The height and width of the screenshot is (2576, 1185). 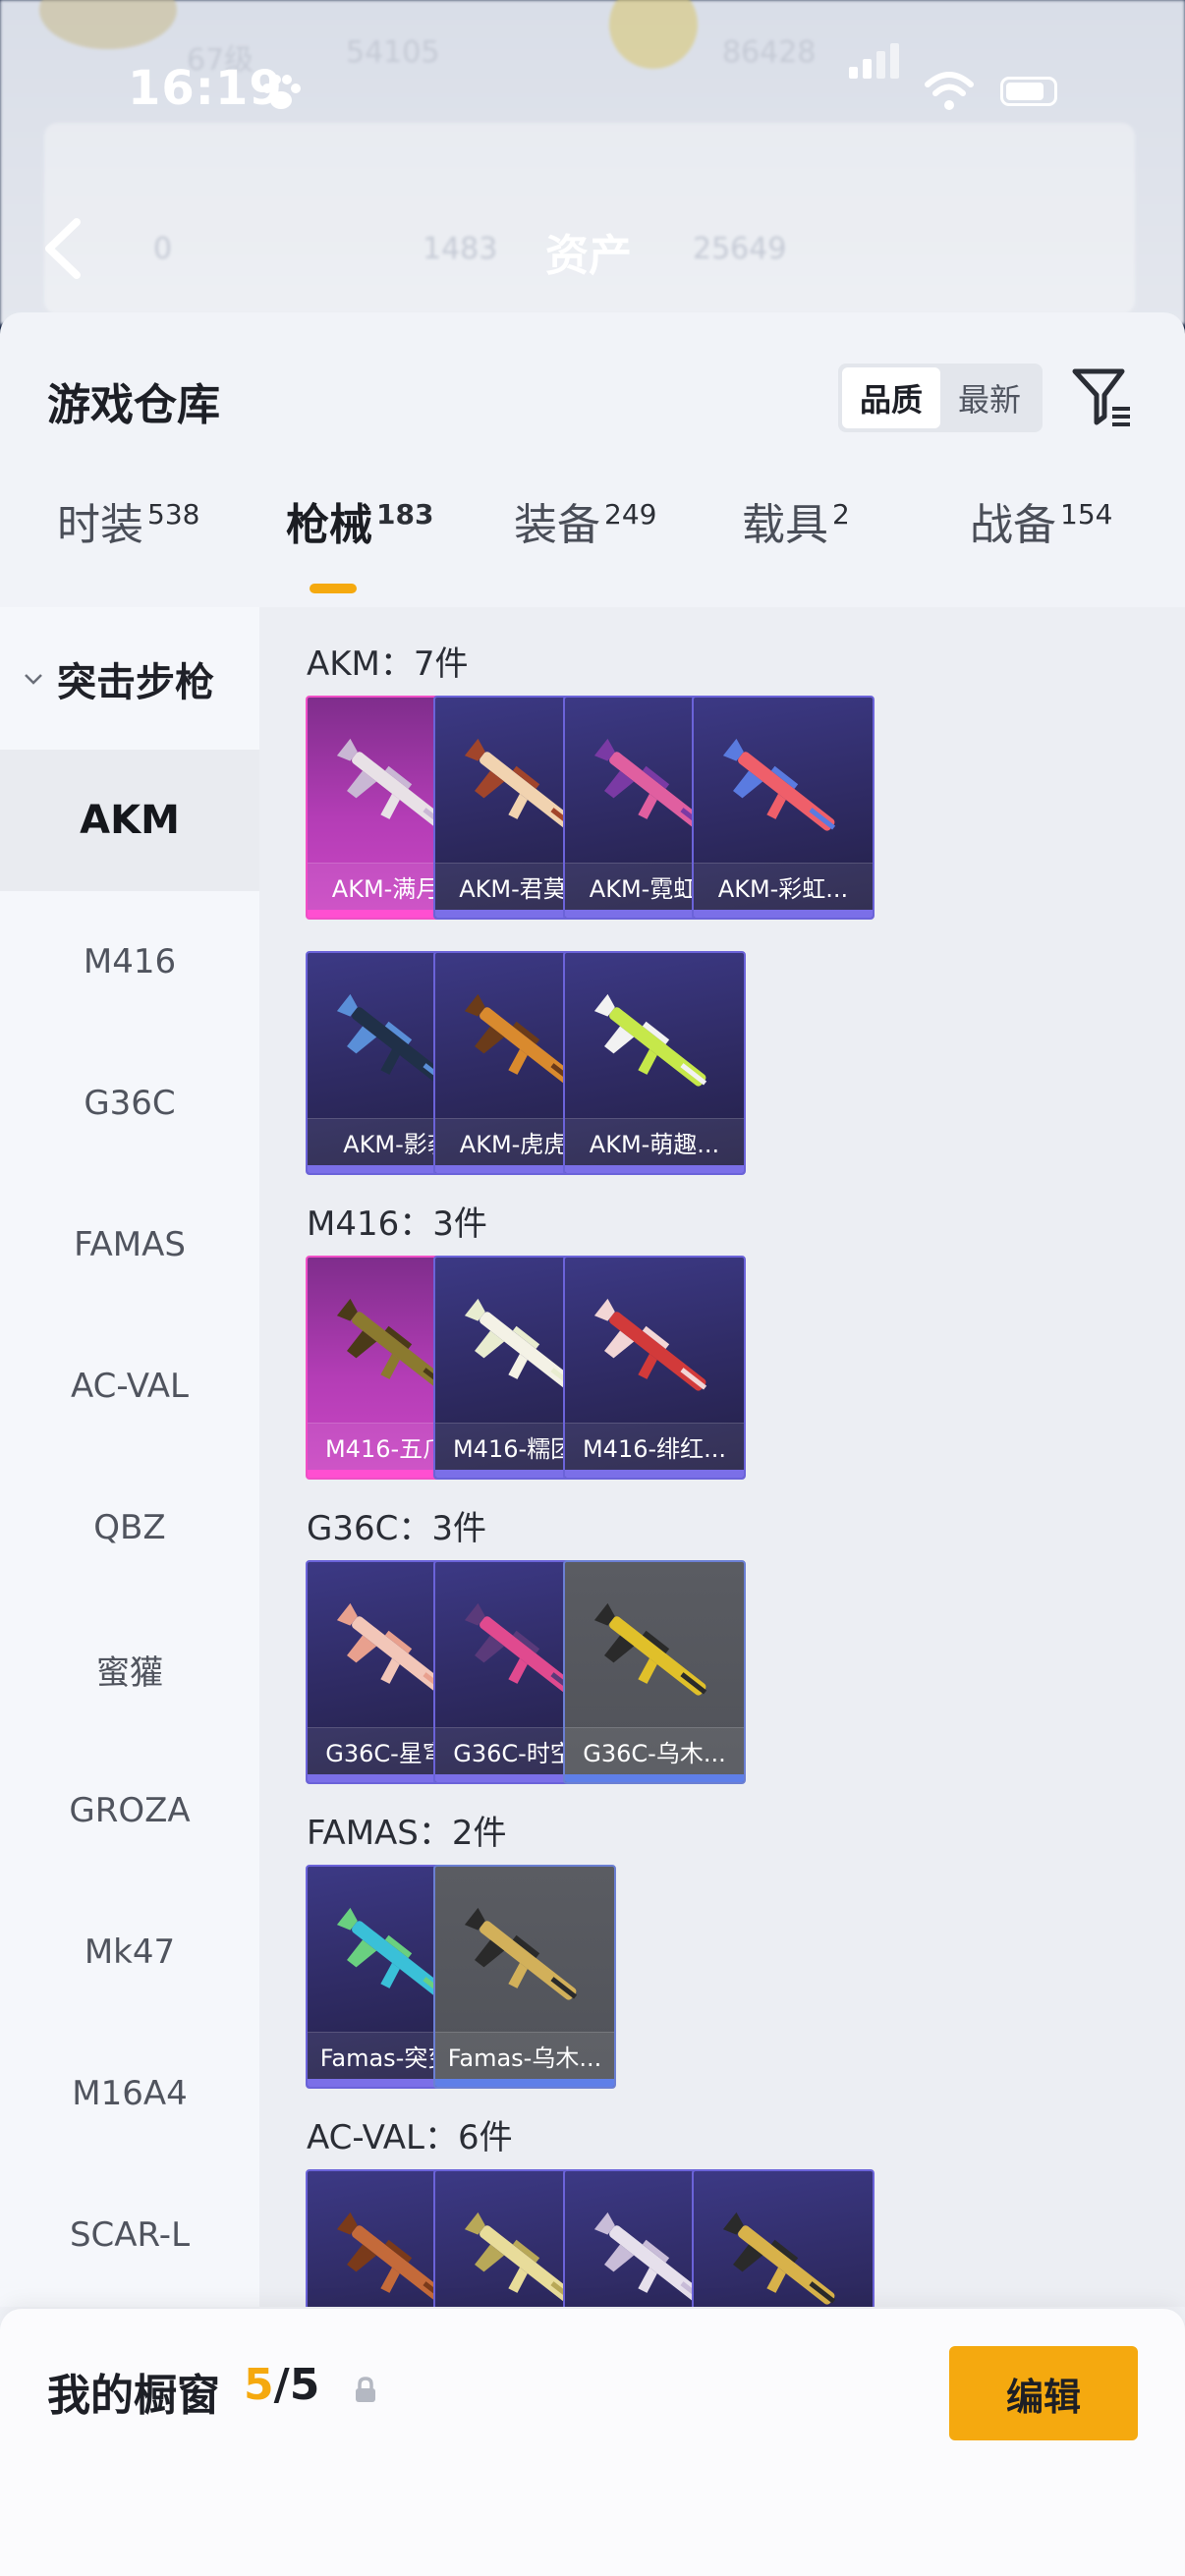 What do you see at coordinates (329, 525) in the screenshot?
I see `tab-label: 枪械` at bounding box center [329, 525].